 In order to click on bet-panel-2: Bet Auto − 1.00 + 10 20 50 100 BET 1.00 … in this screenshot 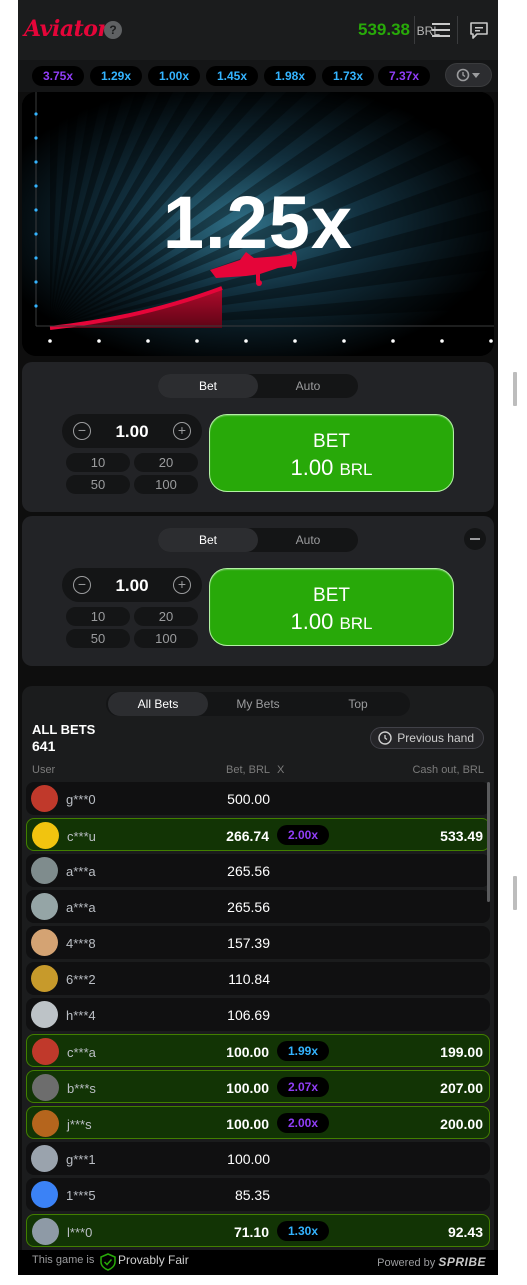, I will do `click(258, 591)`.